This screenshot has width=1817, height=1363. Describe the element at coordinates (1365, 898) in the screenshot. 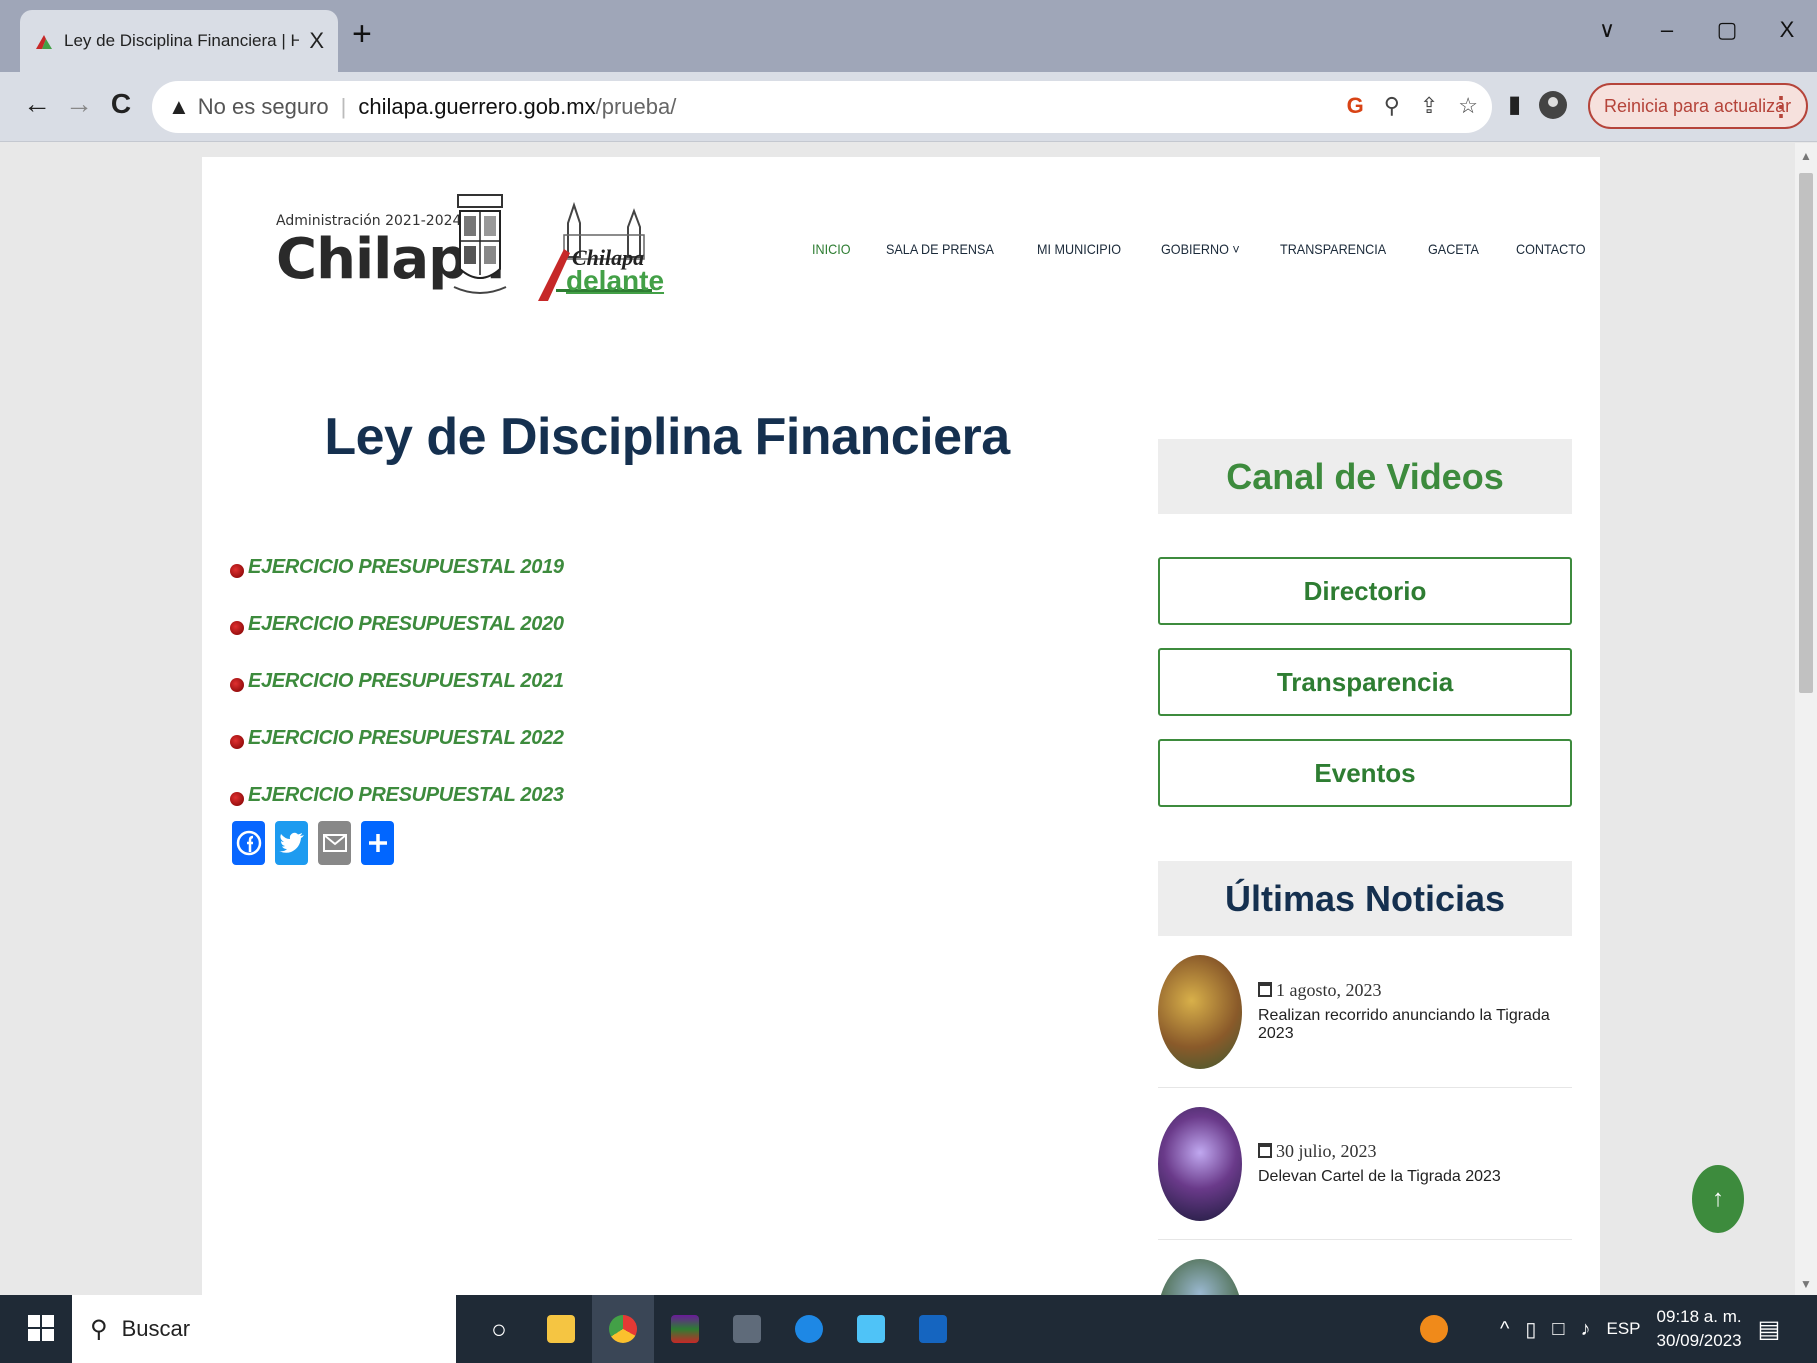

I see `ultimas-noticias-heading: Últimas Noticias` at that location.